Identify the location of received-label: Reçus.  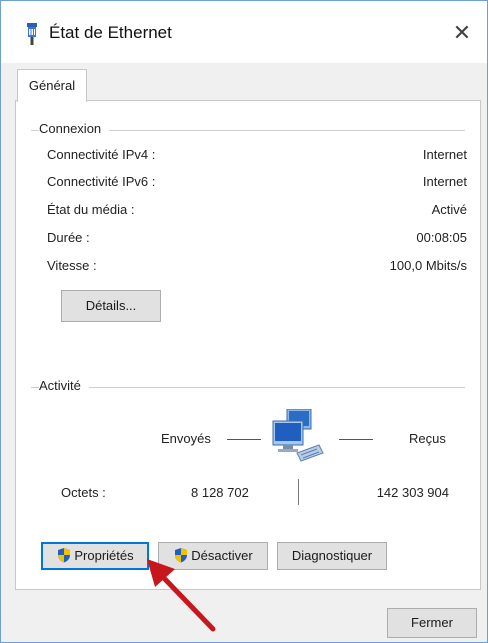
(427, 438).